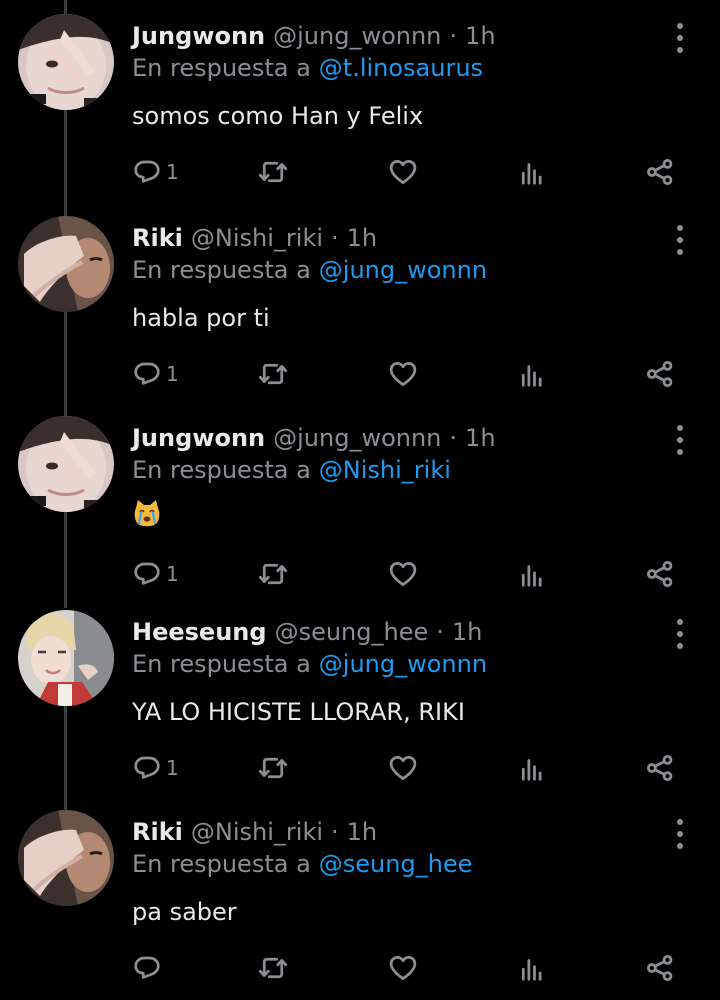 The width and height of the screenshot is (720, 1000). What do you see at coordinates (352, 632) in the screenshot?
I see `user-handle: @seung_hee` at bounding box center [352, 632].